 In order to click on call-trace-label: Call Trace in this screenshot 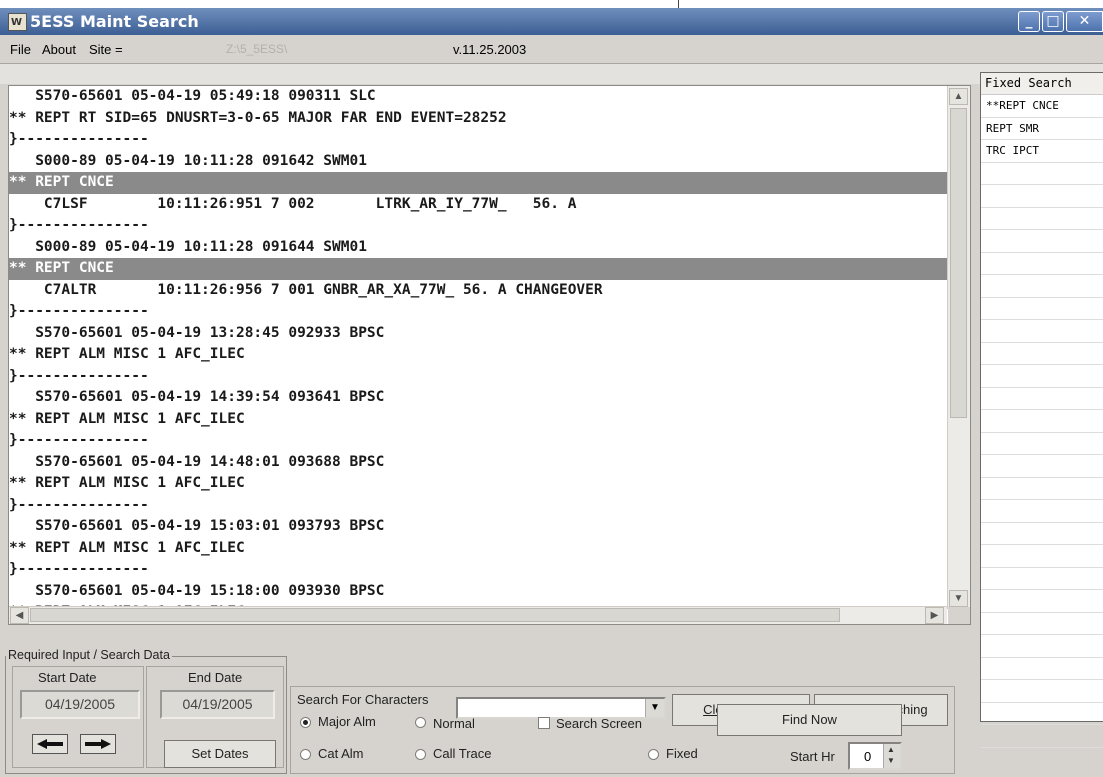, I will do `click(462, 753)`.